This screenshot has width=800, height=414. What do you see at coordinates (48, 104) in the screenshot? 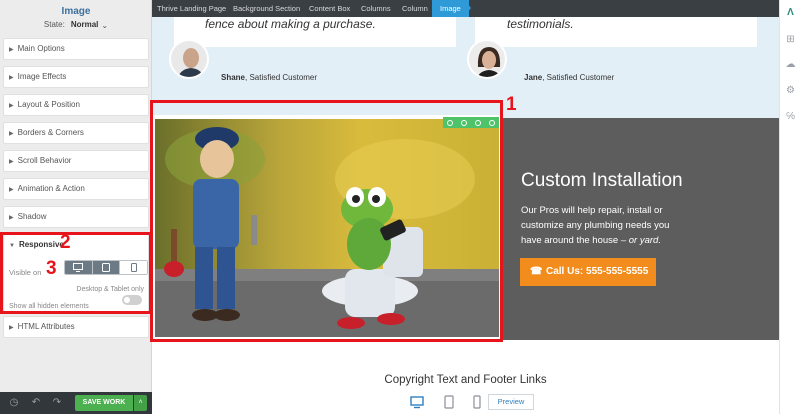
I see `section-label: Layout & Position` at bounding box center [48, 104].